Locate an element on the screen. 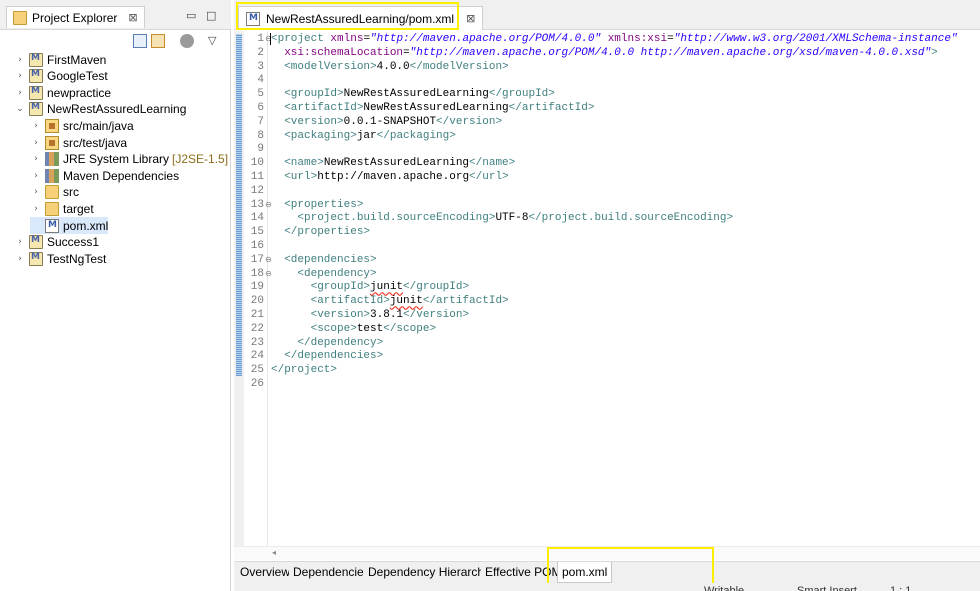 This screenshot has width=980, height=591. code-token: </artifactId> is located at coordinates (551, 108).